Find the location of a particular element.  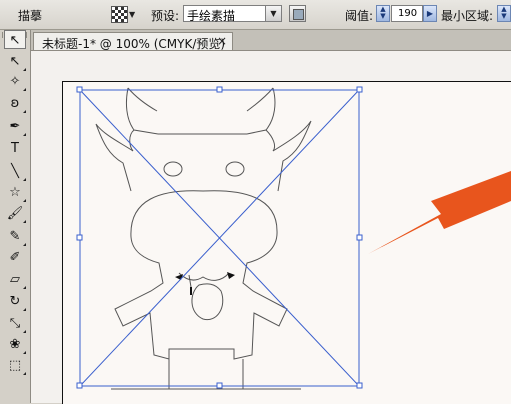

pen-icon: ✒ is located at coordinates (15, 126).